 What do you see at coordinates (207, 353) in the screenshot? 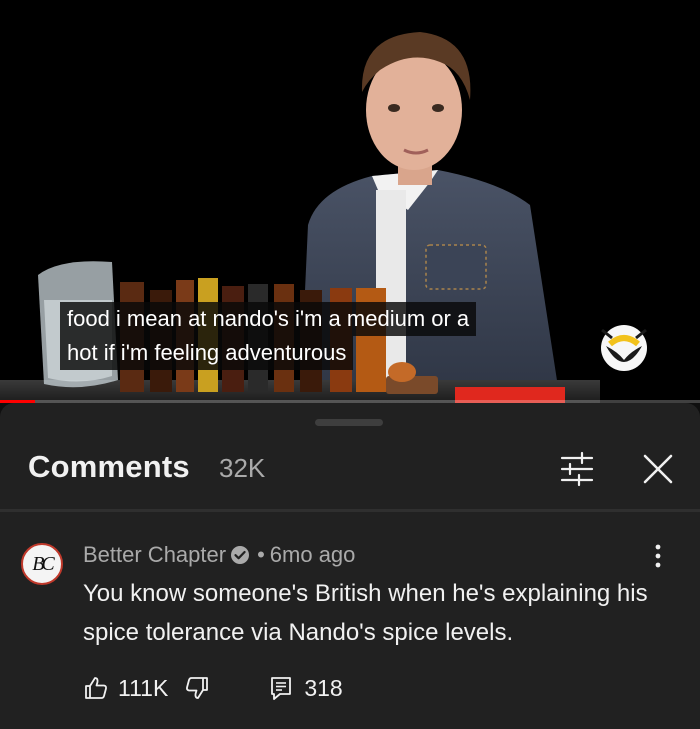
I see `caption-line-2: hot if i'm feeling adventurous` at bounding box center [207, 353].